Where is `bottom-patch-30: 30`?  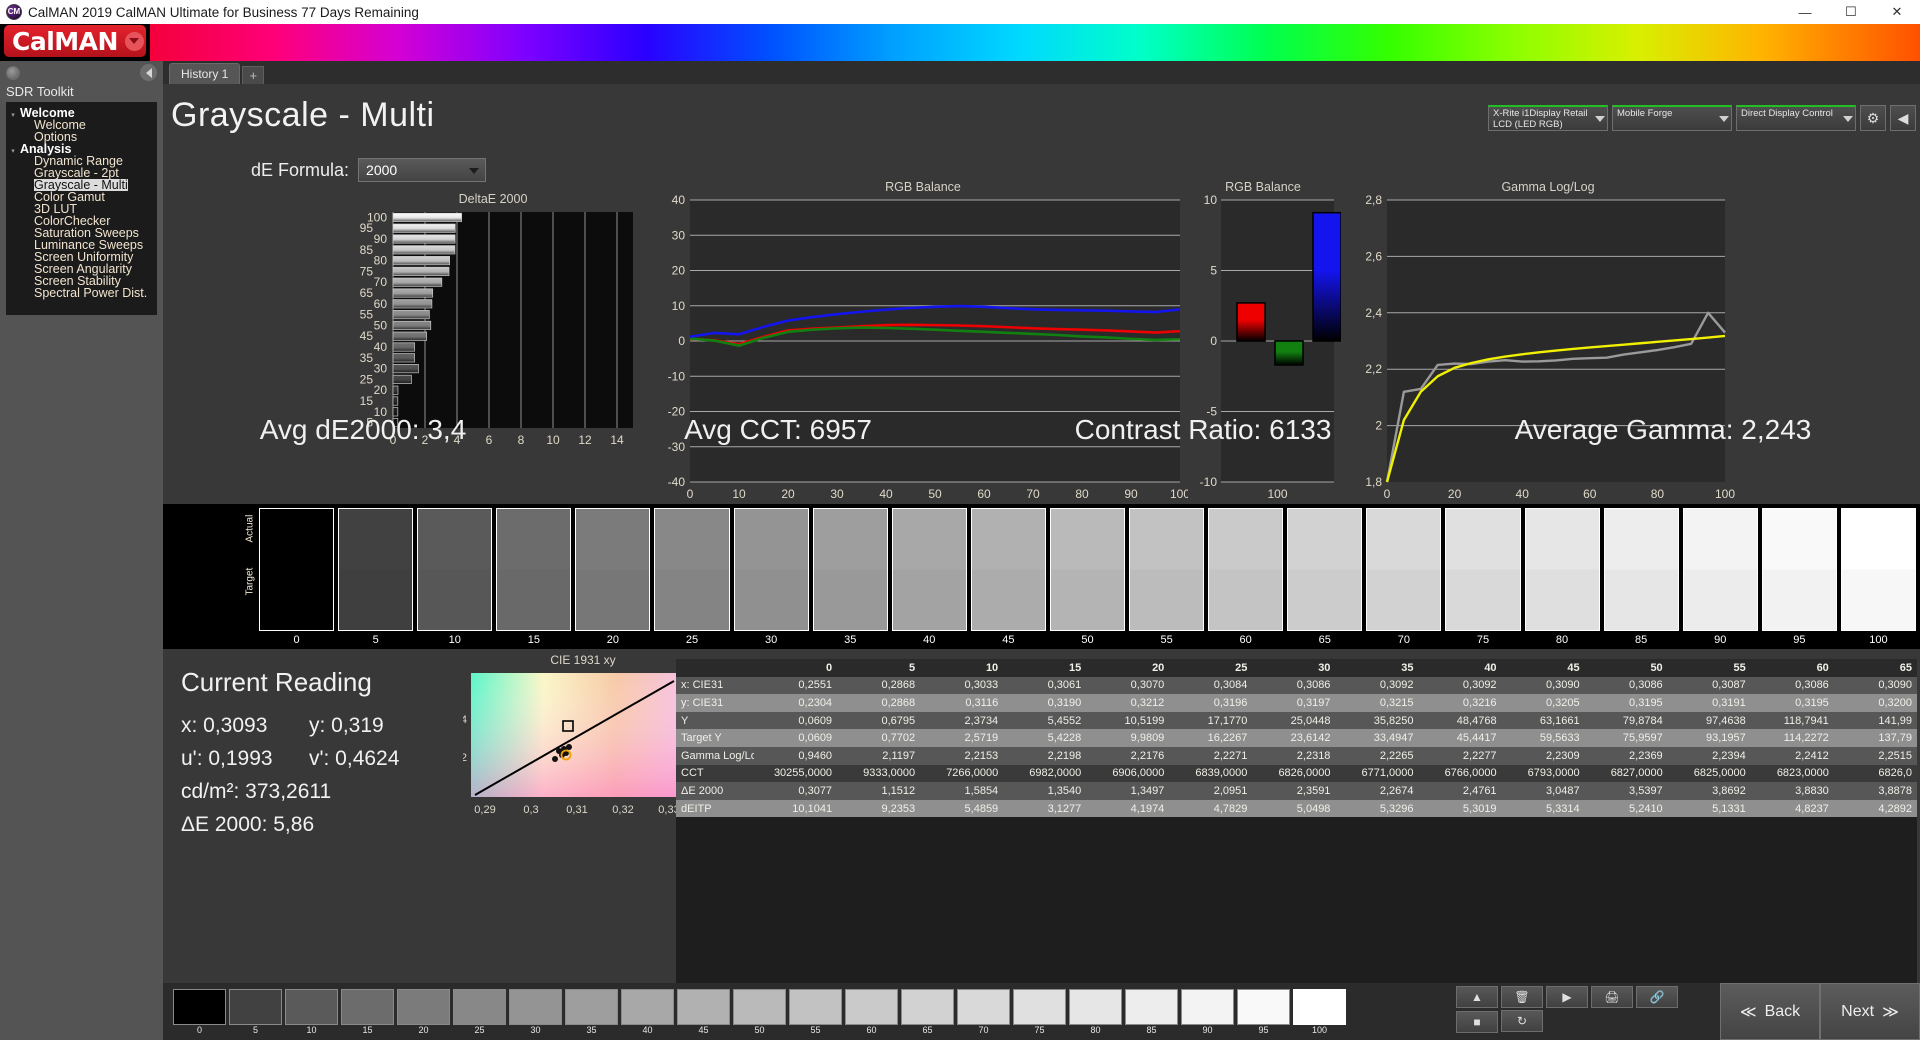 bottom-patch-30: 30 is located at coordinates (535, 1011).